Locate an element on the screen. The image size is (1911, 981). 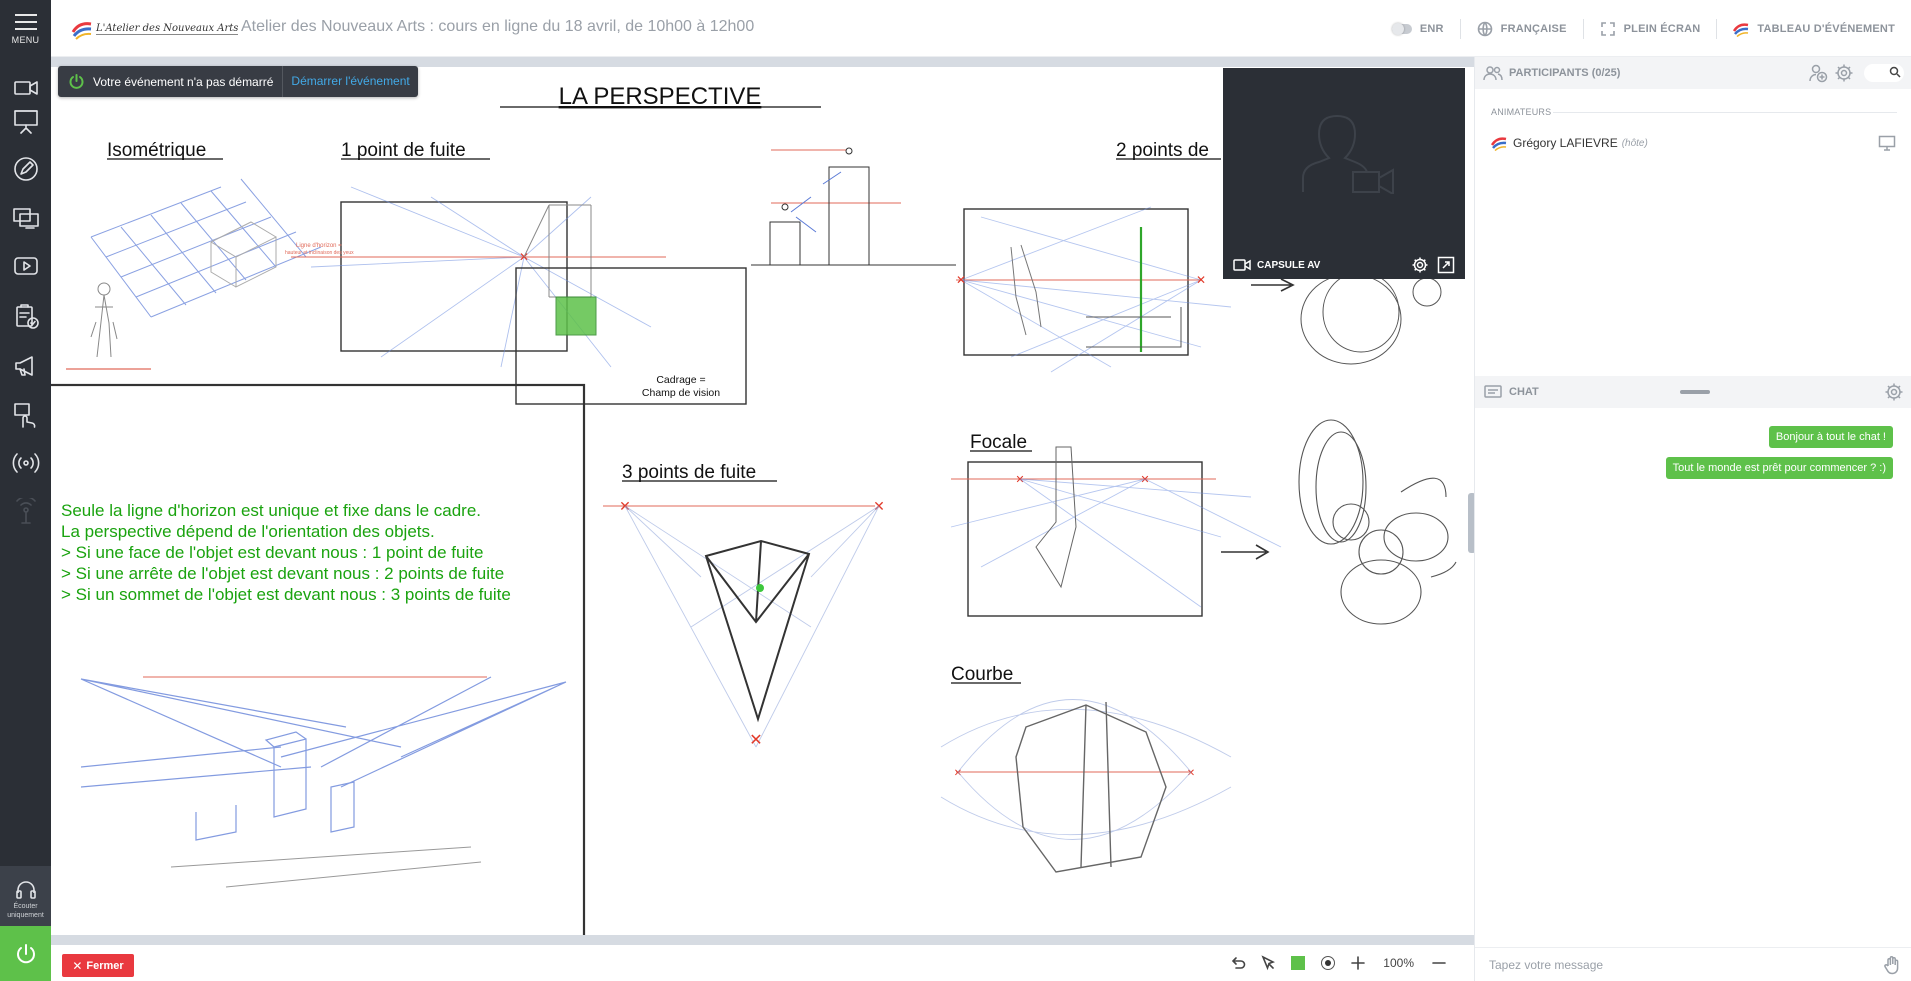
horizon-note-line-2: hauteur et inclinaison des yeux is located at coordinates (319, 253).